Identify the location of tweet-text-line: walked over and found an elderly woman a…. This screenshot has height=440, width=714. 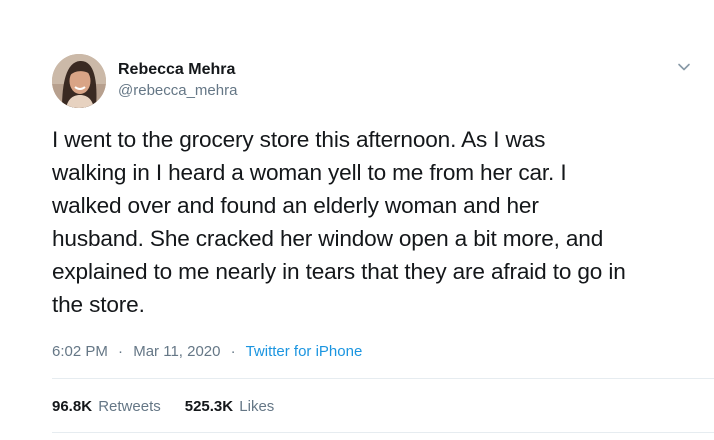
(295, 205).